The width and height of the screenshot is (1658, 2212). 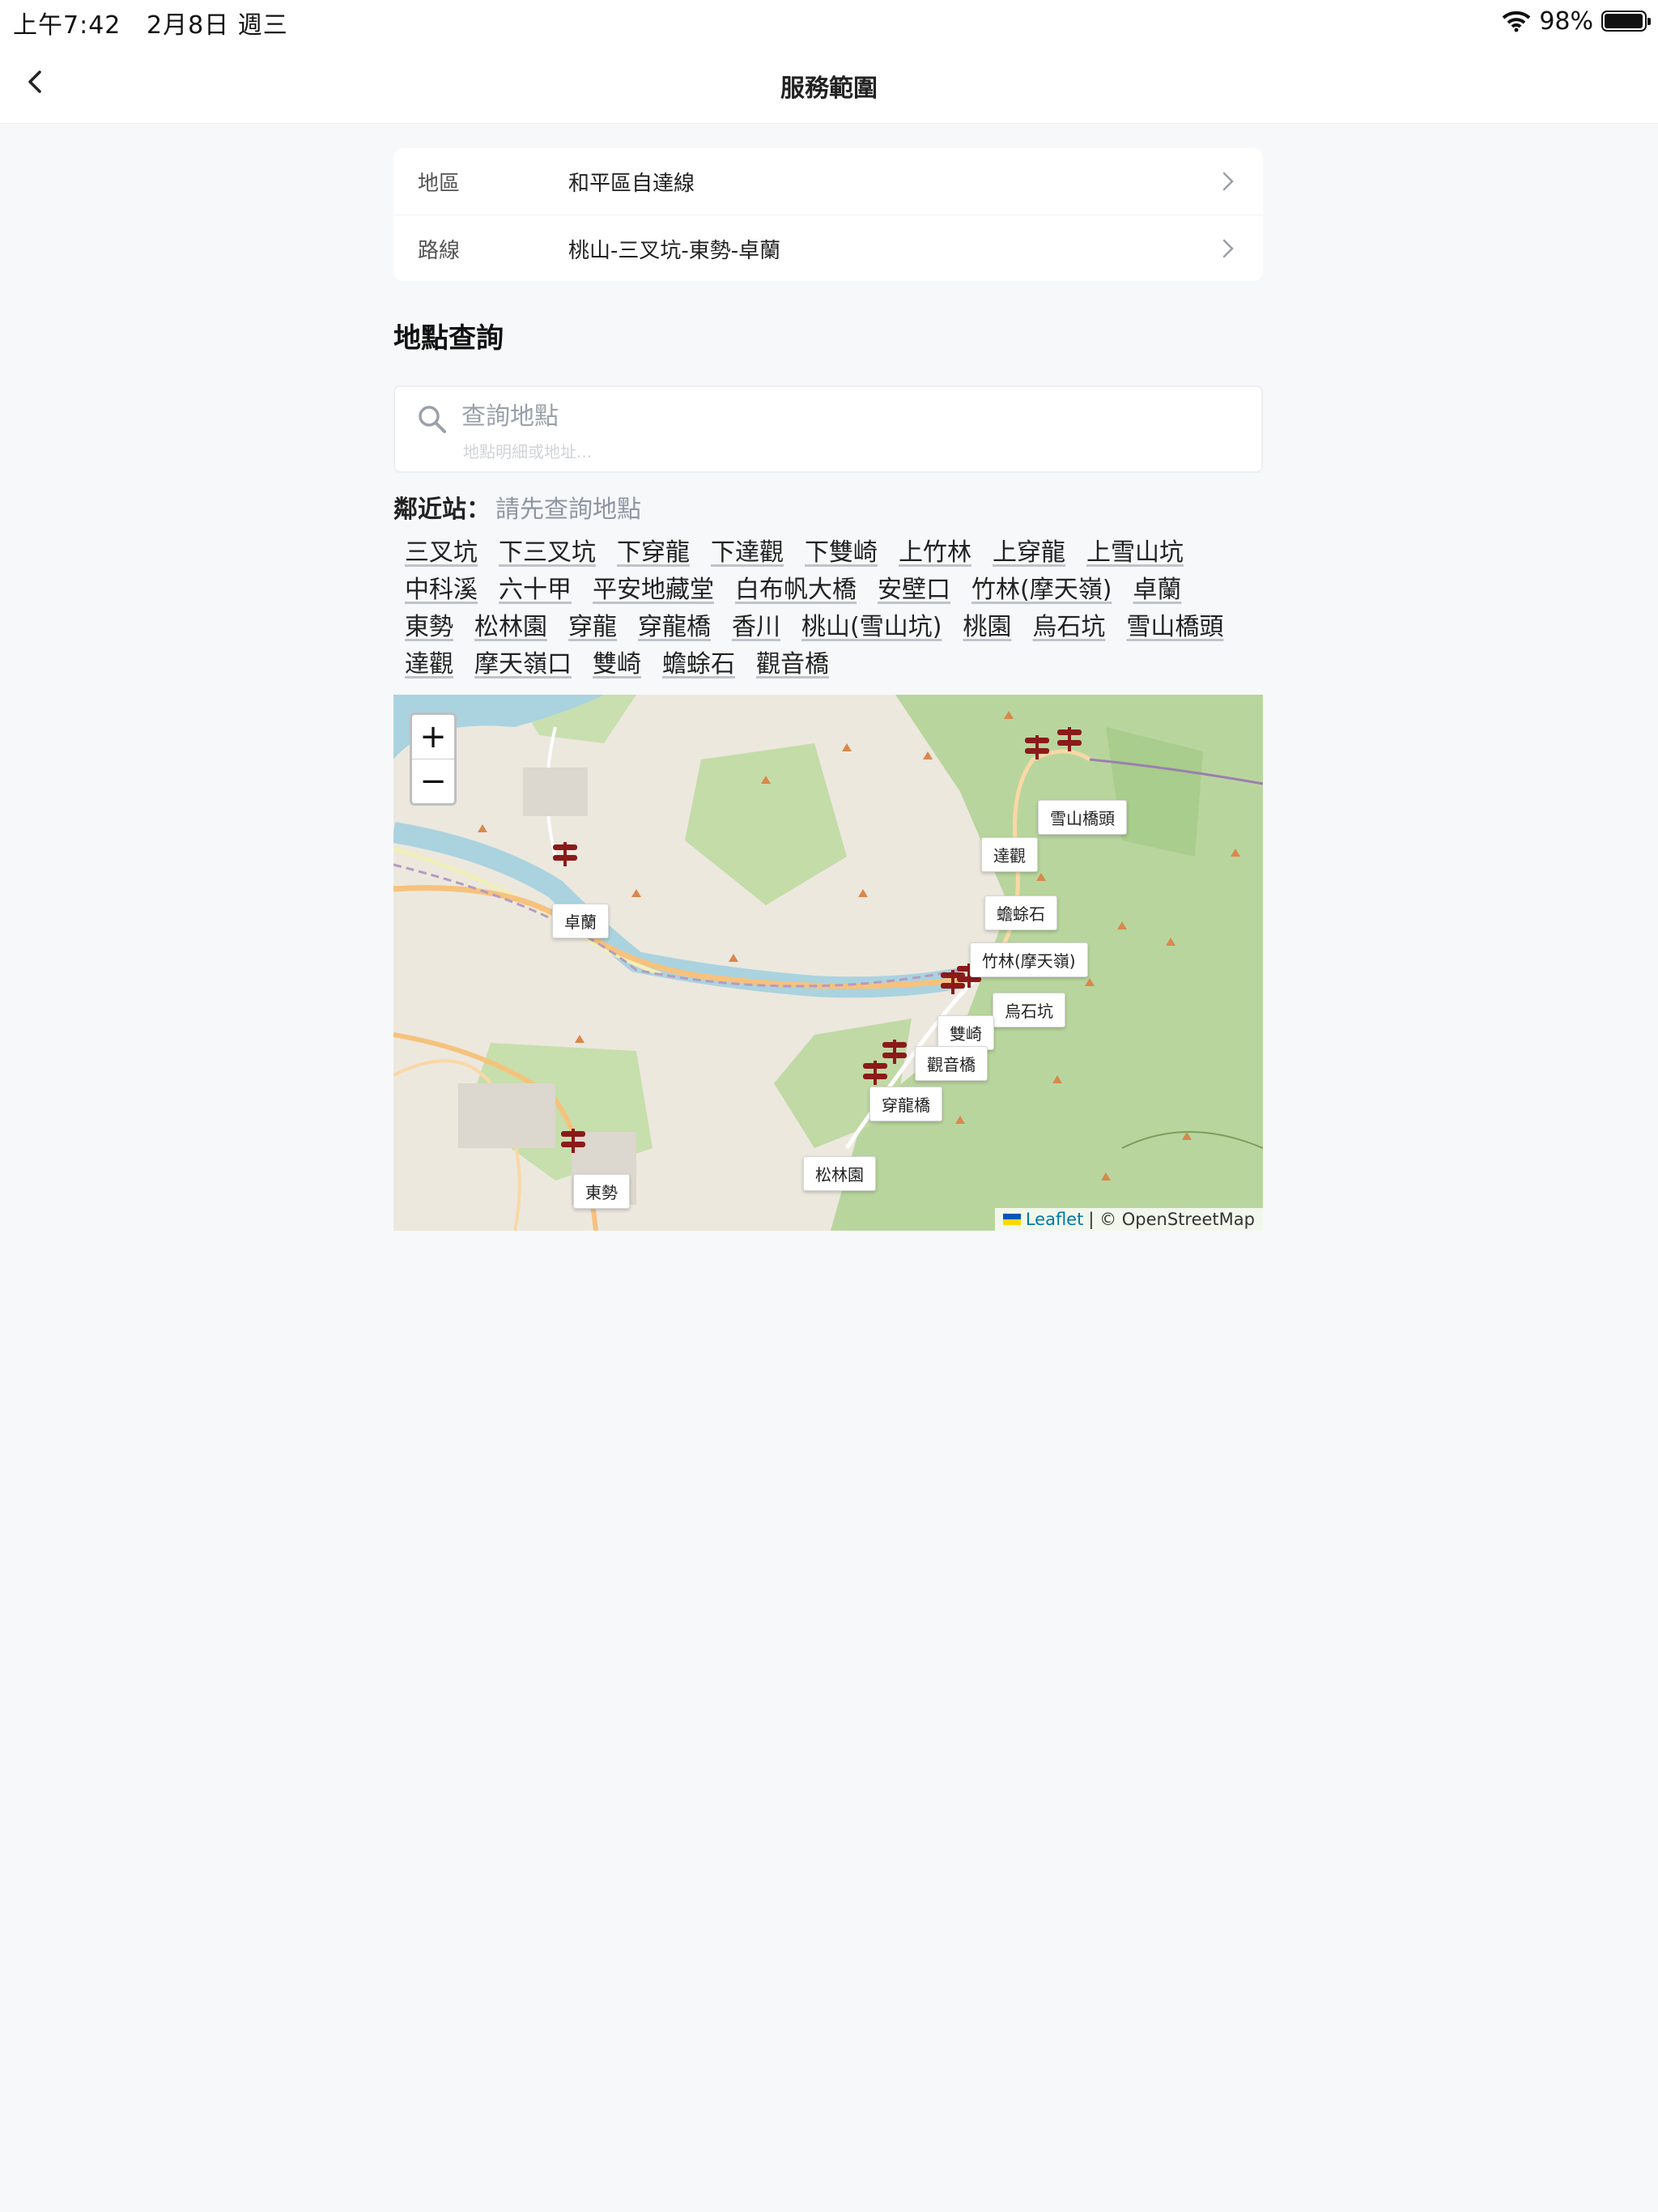 What do you see at coordinates (580, 921) in the screenshot?
I see `map-label-zhuolan: 卓蘭` at bounding box center [580, 921].